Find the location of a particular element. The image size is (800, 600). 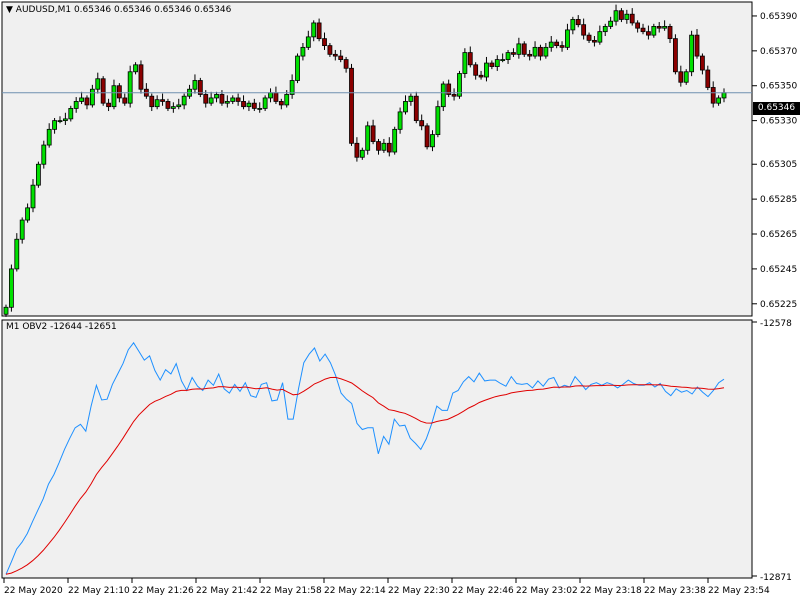

price-tick-label: 0.65245 is located at coordinates (778, 270).